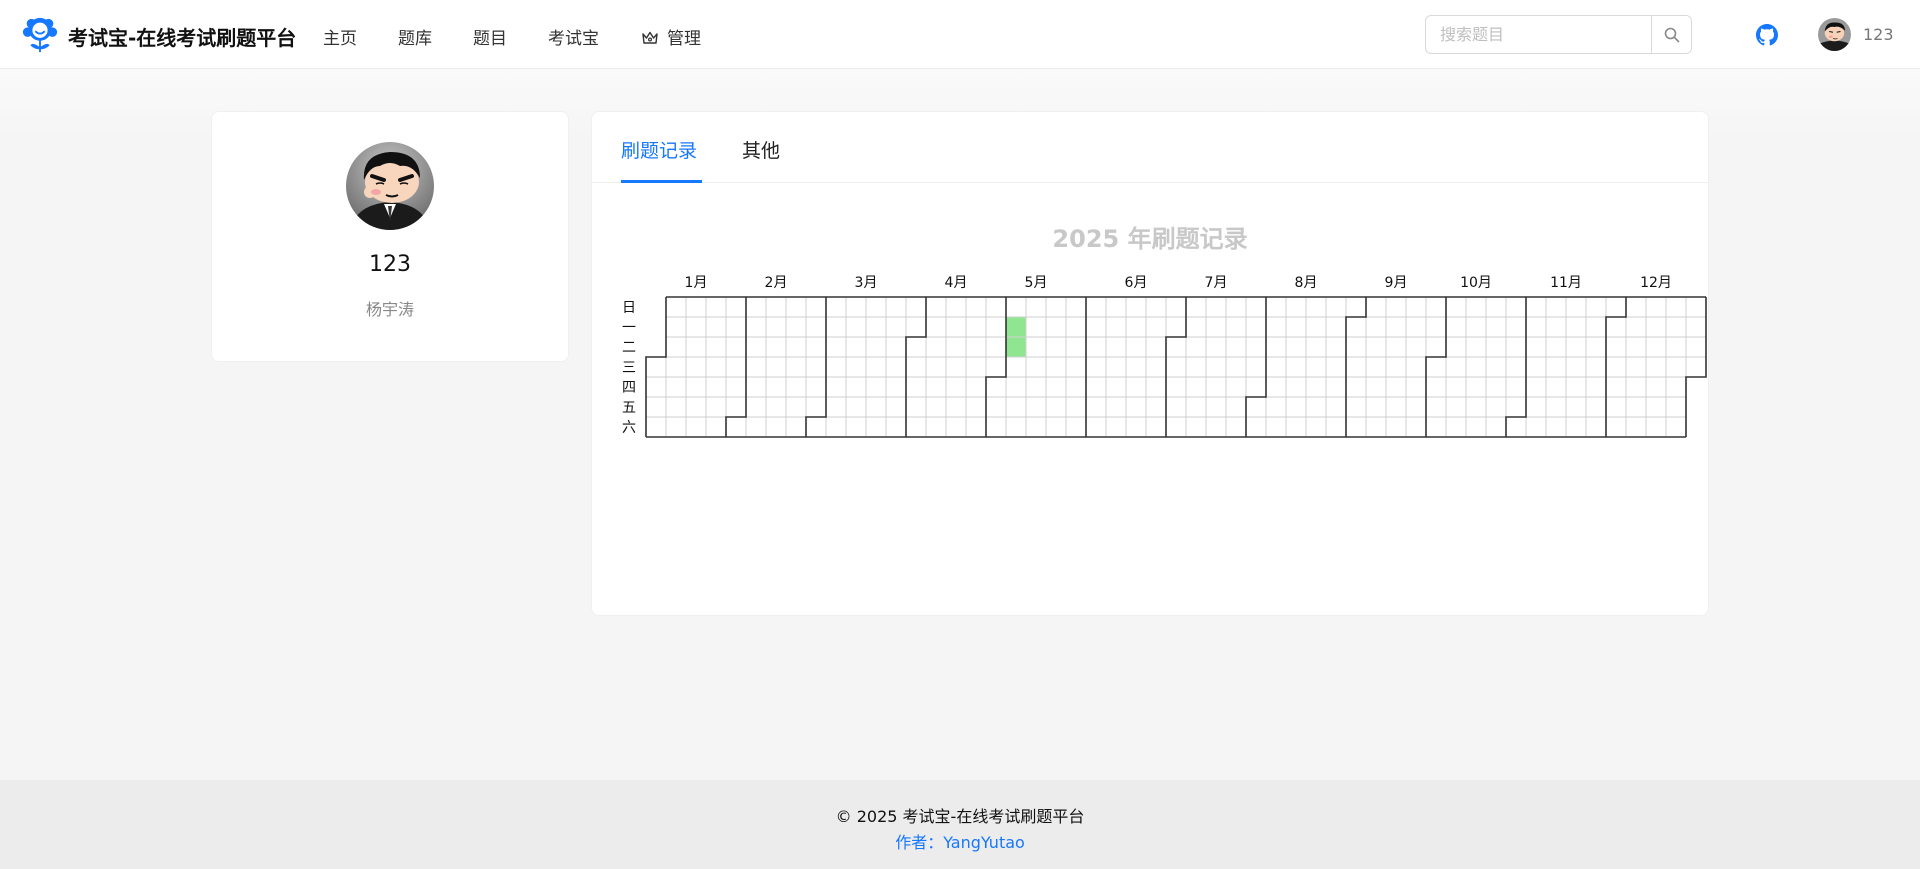 The image size is (1920, 869). Describe the element at coordinates (960, 841) in the screenshot. I see `footer-author-link: 作者：YangYutao` at that location.